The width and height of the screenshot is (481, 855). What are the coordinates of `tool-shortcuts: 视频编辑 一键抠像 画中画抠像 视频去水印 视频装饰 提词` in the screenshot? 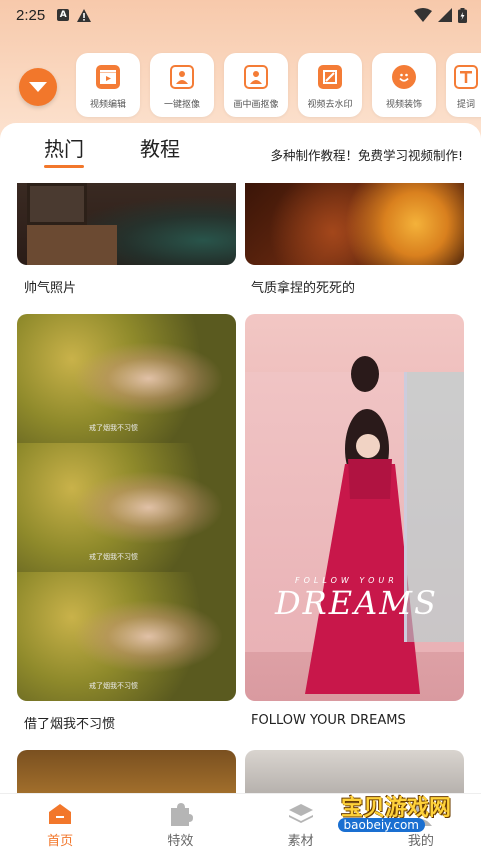 It's located at (278, 85).